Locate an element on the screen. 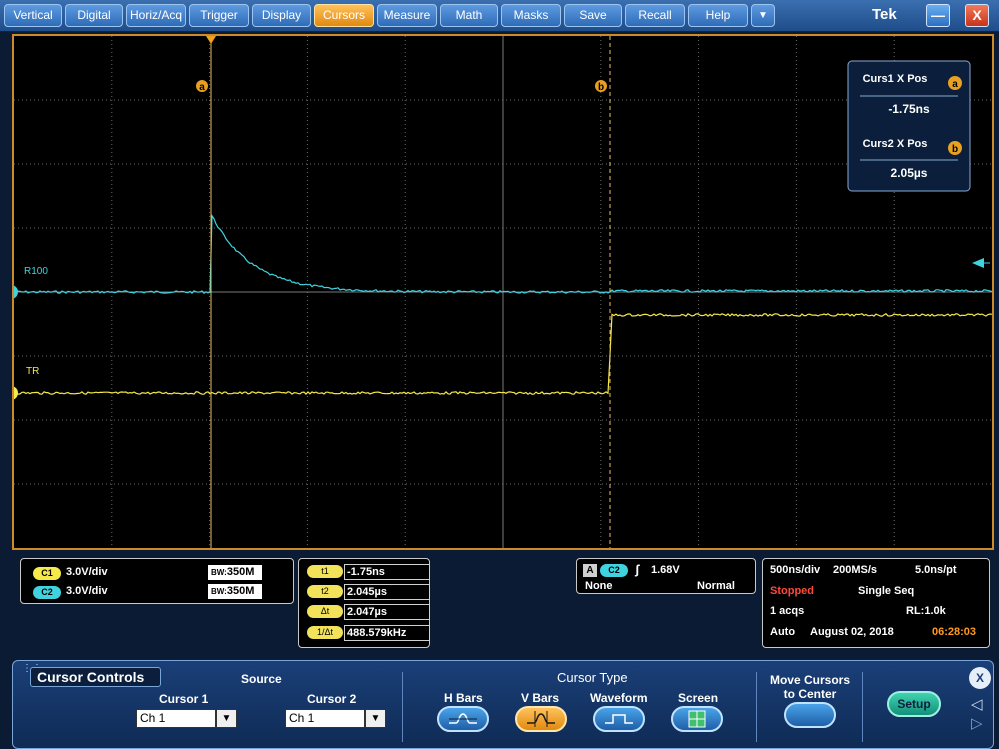  panel-prev-icon: ◁ is located at coordinates (977, 704).